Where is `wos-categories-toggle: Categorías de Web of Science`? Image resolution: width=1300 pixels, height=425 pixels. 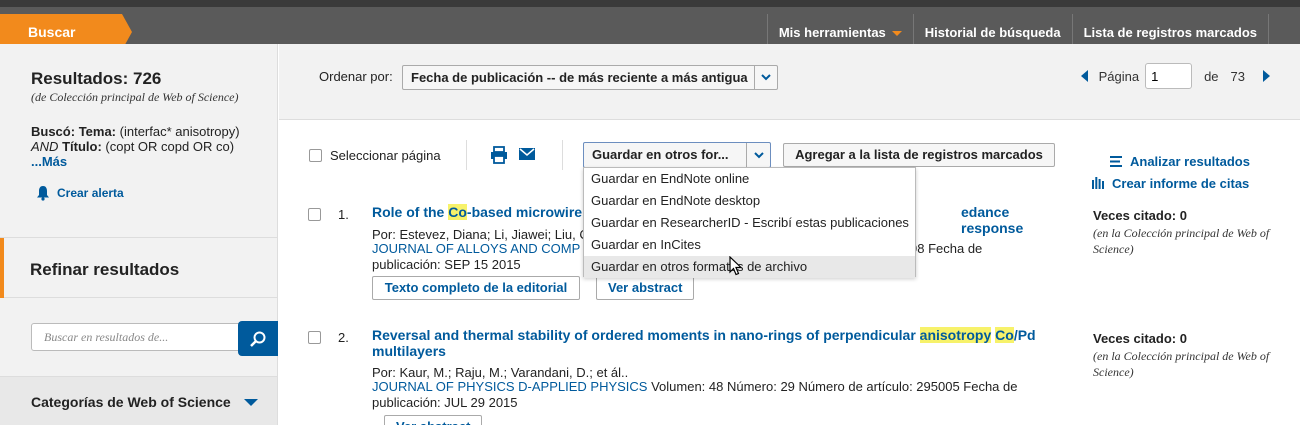
wos-categories-toggle: Categorías de Web of Science is located at coordinates (138, 400).